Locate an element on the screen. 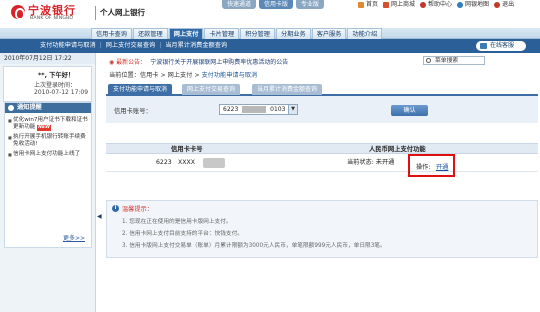 Image resolution: width=540 pixels, height=312 pixels. tips-title: 温馨提示： is located at coordinates (137, 209).